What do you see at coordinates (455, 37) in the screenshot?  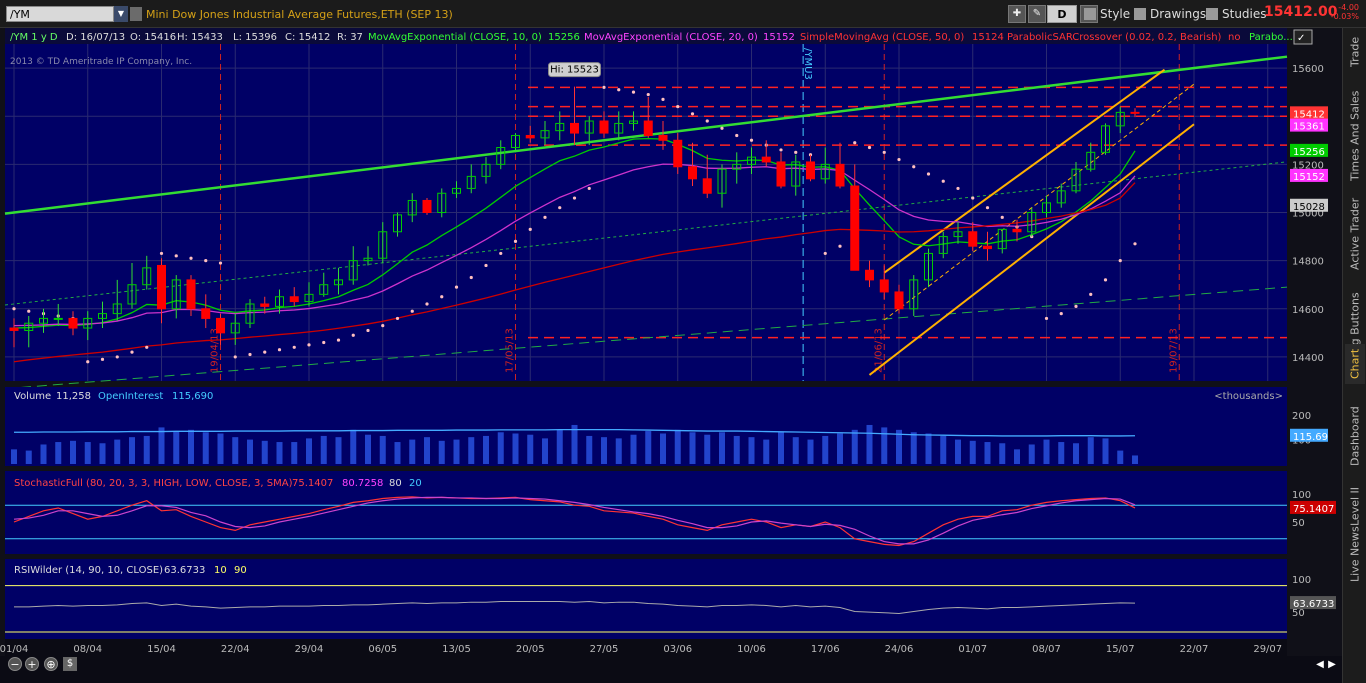 I see `ema10-label: MovAvgExponential (CLOSE, 10, 0)` at bounding box center [455, 37].